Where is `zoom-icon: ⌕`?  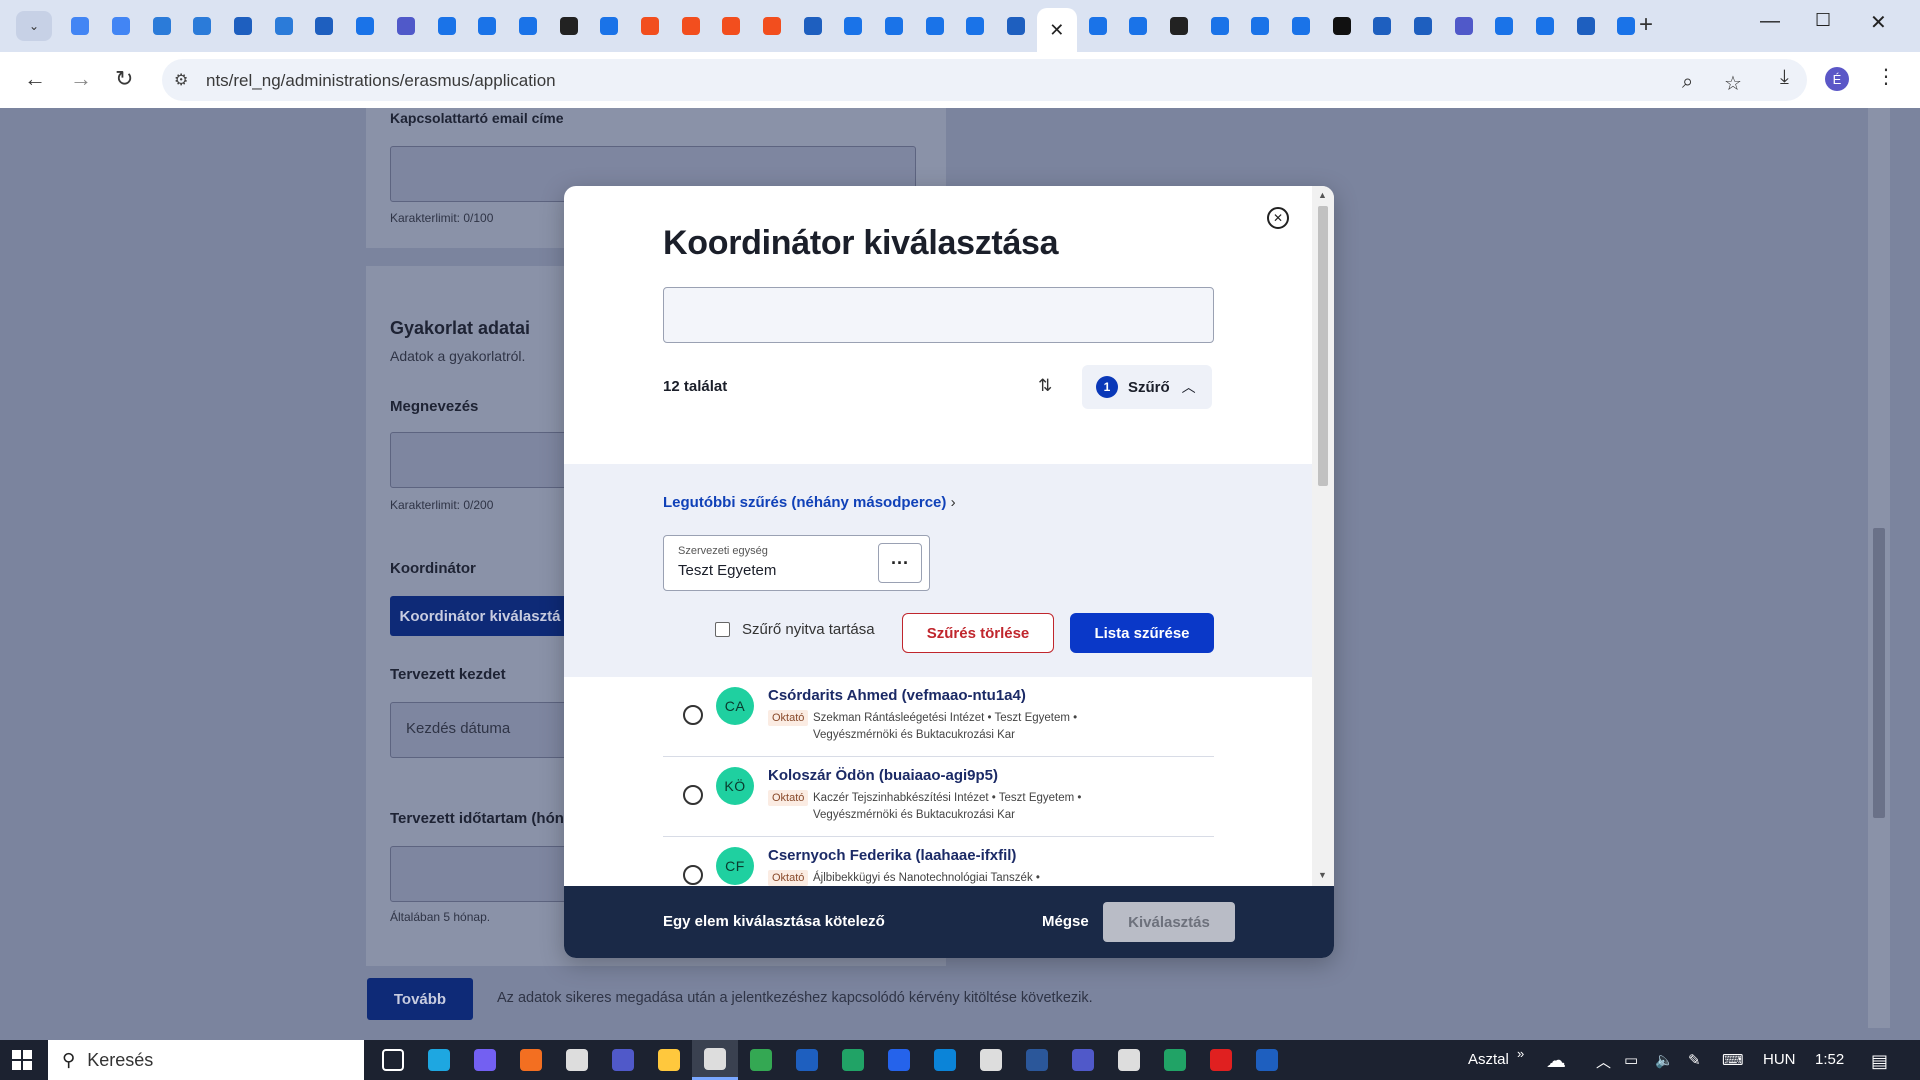
zoom-icon: ⌕ is located at coordinates (1687, 82).